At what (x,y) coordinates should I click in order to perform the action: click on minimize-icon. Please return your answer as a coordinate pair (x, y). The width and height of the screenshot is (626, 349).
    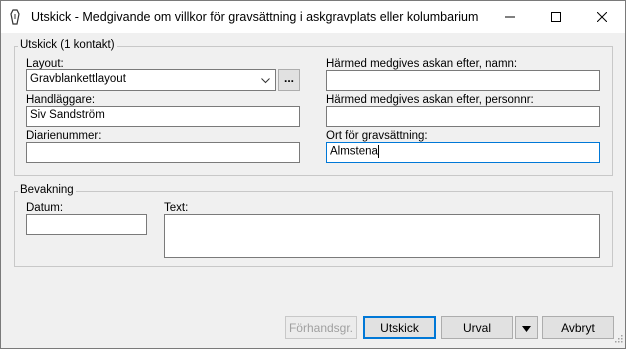
    Looking at the image, I should click on (510, 17).